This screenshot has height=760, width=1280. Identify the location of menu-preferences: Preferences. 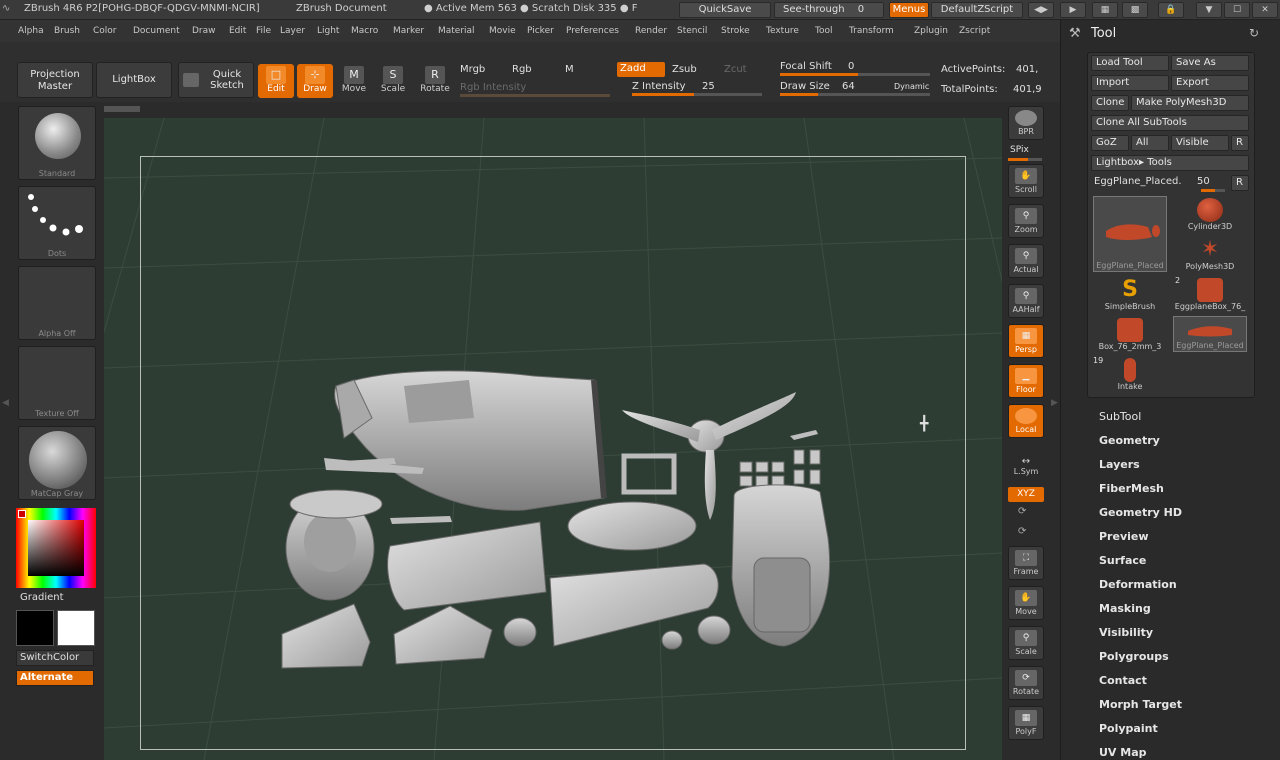
(592, 31).